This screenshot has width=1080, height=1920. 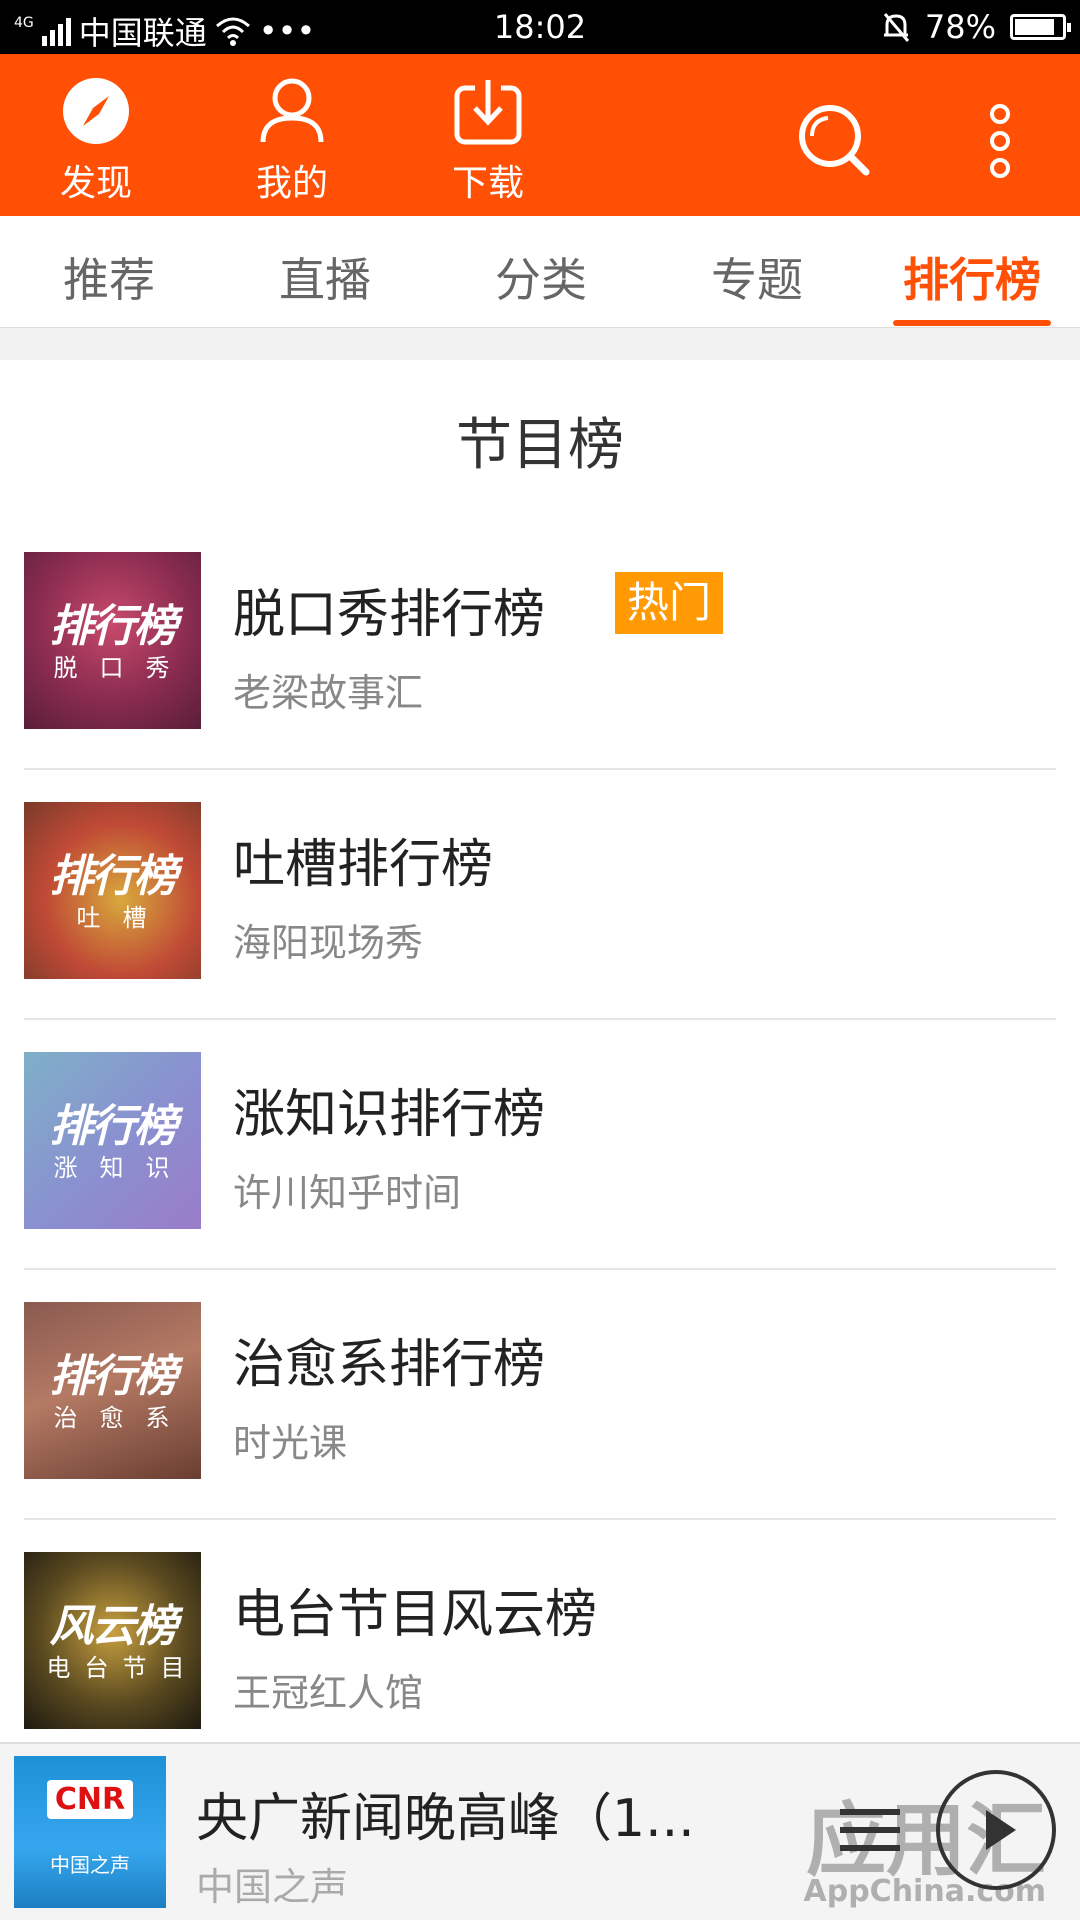 I want to click on download-label: 下载, so click(x=487, y=183).